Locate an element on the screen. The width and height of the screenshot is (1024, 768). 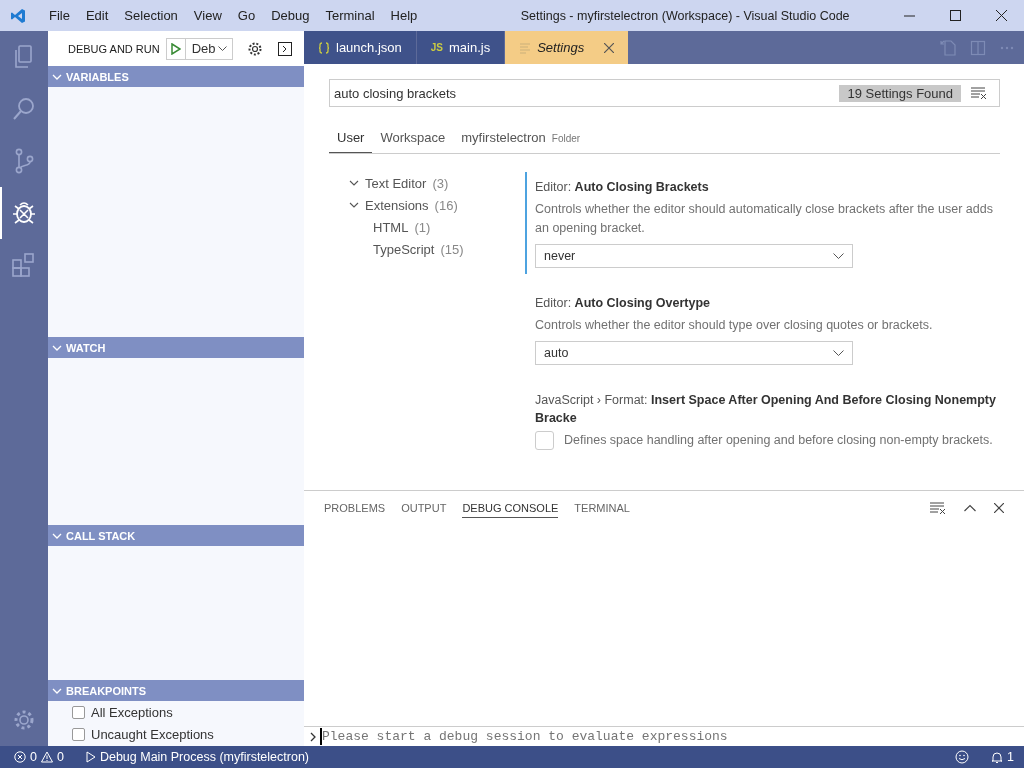
editor-tab: launch.json is located at coordinates (360, 47).